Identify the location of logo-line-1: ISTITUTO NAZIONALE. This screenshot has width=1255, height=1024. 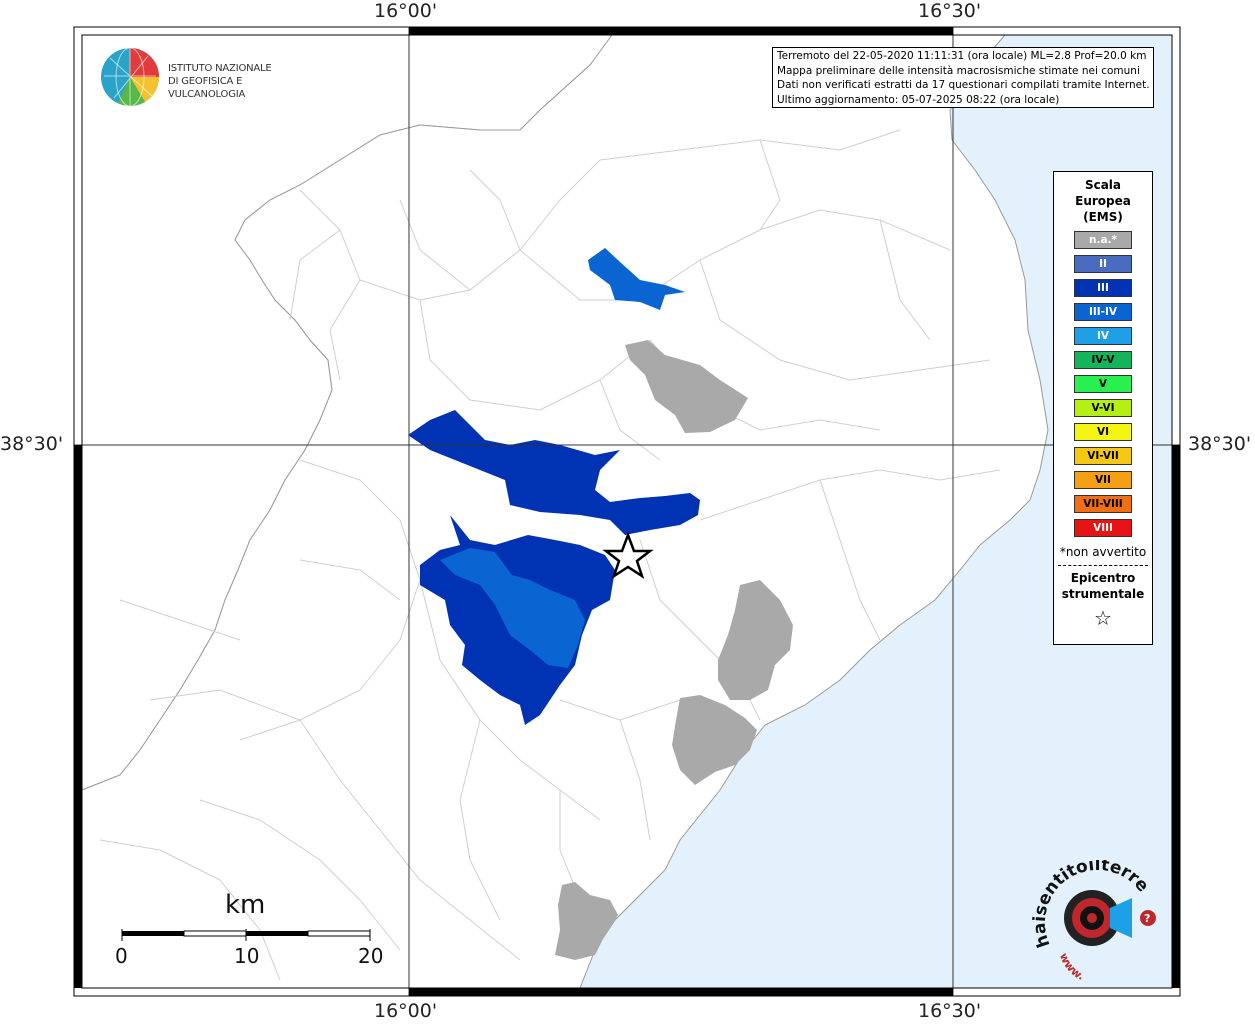
(220, 68).